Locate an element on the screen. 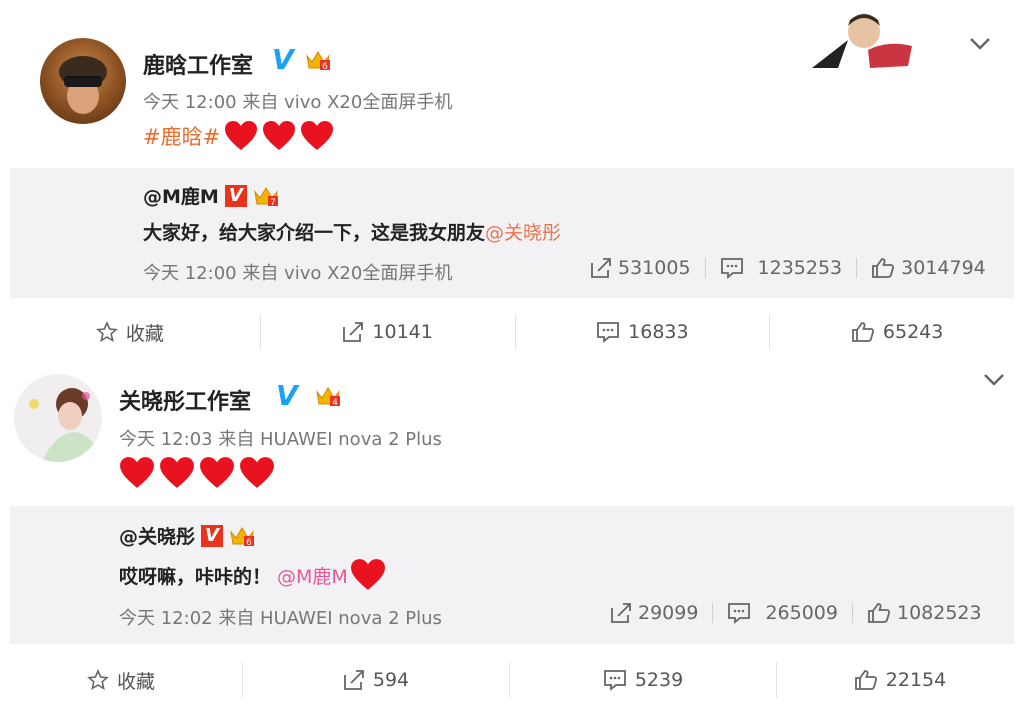  action-bar: 收藏 594 5239 22154 is located at coordinates (512, 680).